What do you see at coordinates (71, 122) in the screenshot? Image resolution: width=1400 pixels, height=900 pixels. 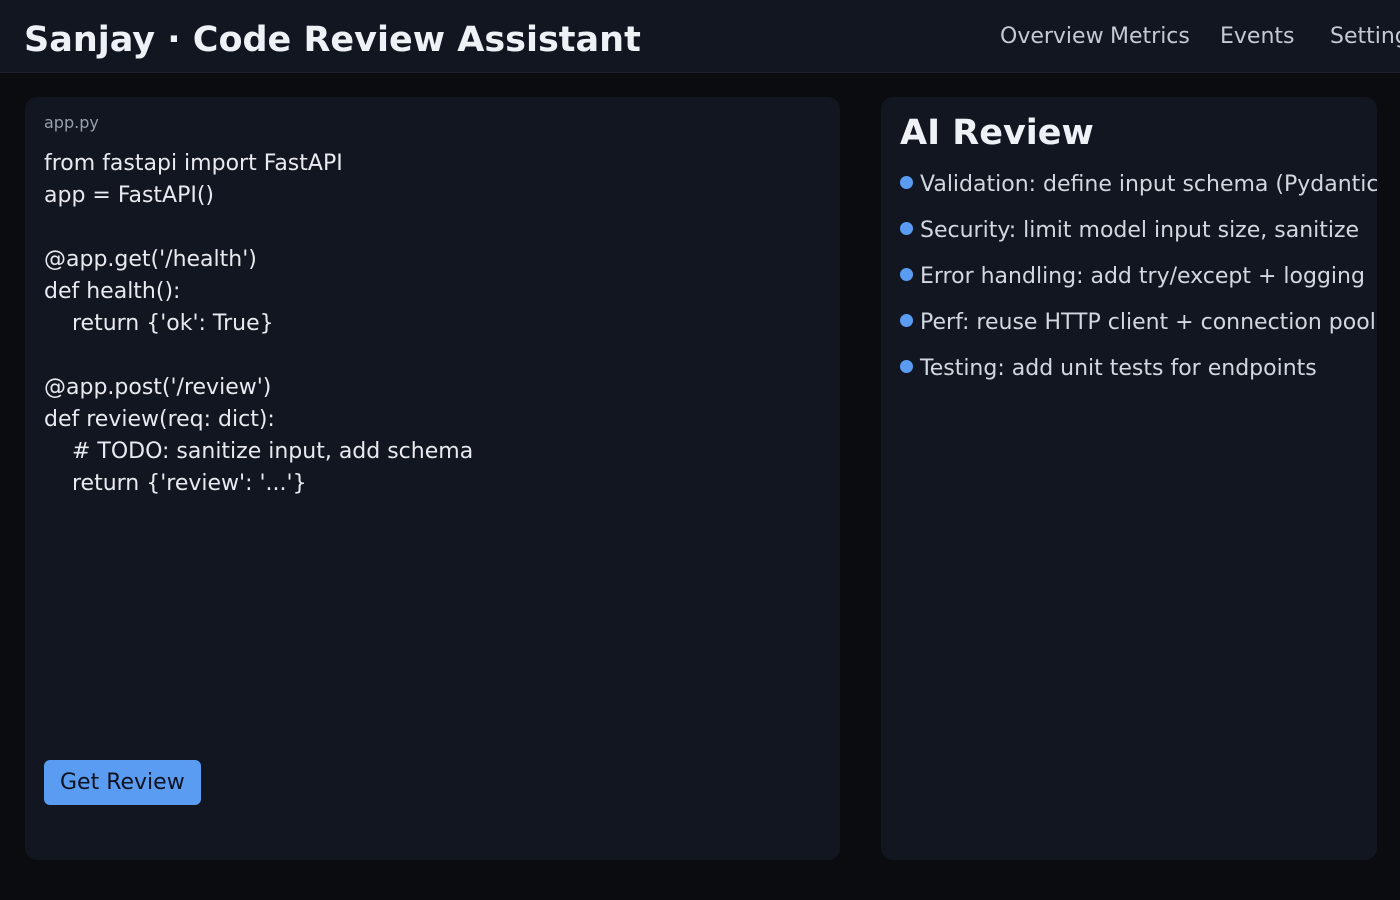 I see `file-name: app.py` at bounding box center [71, 122].